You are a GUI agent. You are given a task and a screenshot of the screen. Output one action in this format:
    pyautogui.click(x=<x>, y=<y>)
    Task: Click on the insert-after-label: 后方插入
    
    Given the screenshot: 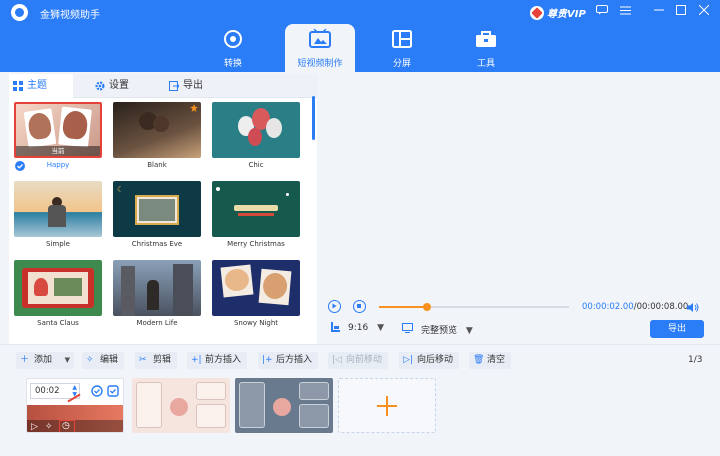 What is the action you would take?
    pyautogui.click(x=294, y=360)
    